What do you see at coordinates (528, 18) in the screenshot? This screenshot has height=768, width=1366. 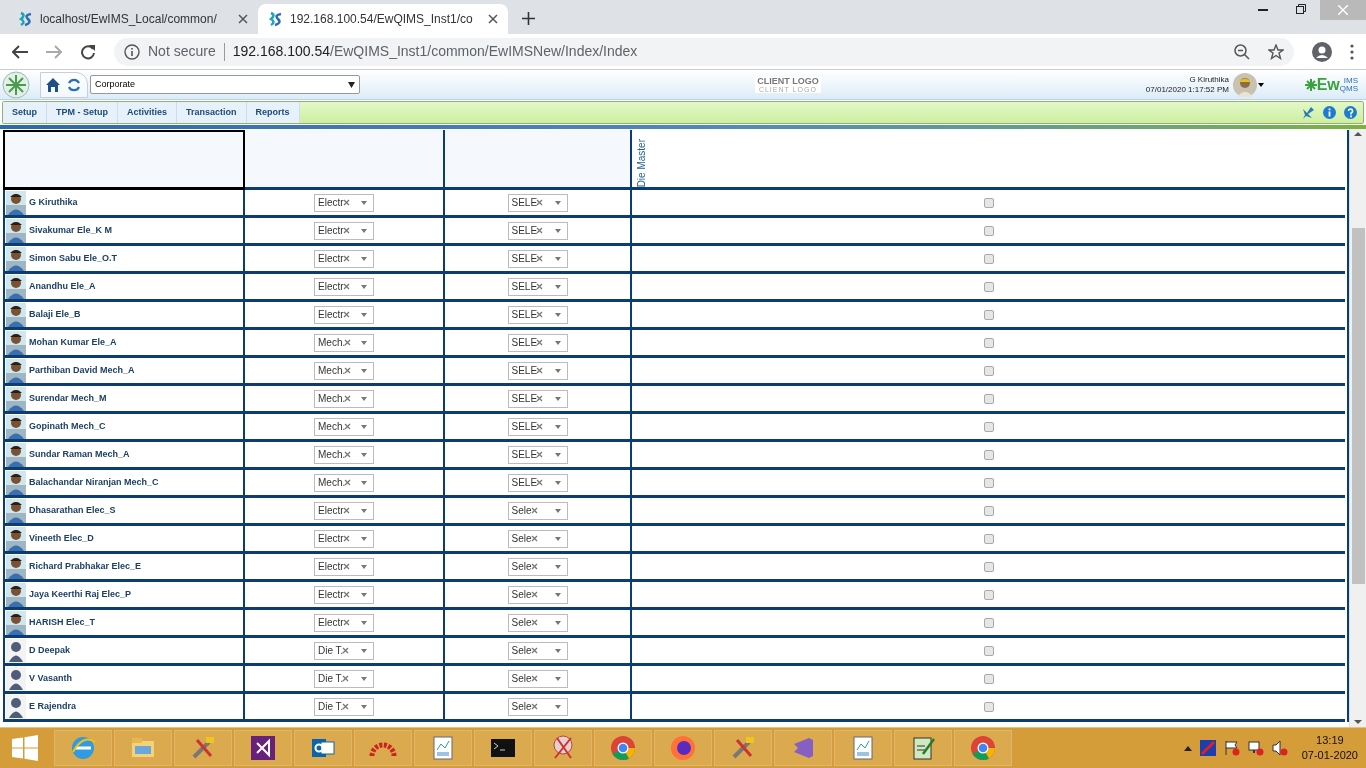 I see `new-tab-icon` at bounding box center [528, 18].